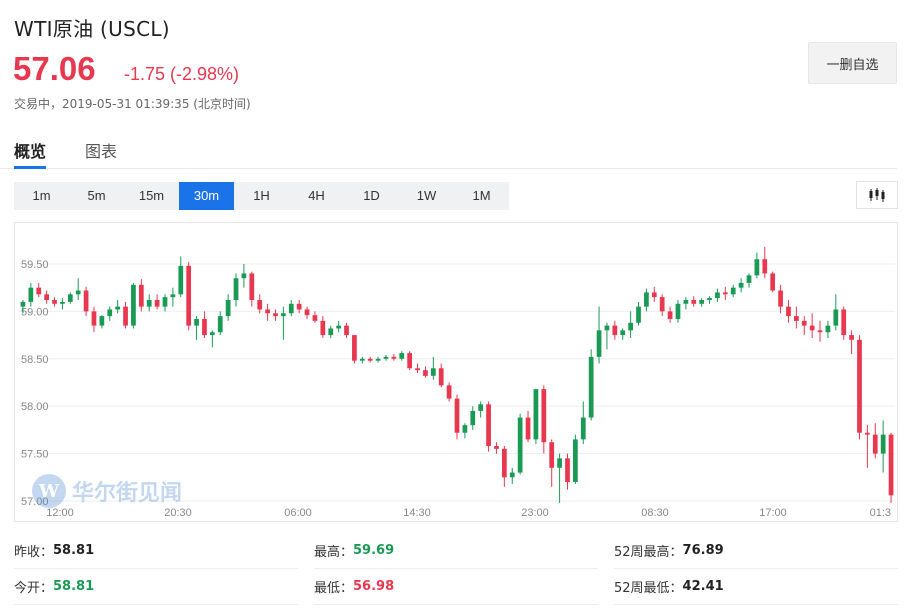  I want to click on stat-high: 最高： 59.69, so click(456, 551).